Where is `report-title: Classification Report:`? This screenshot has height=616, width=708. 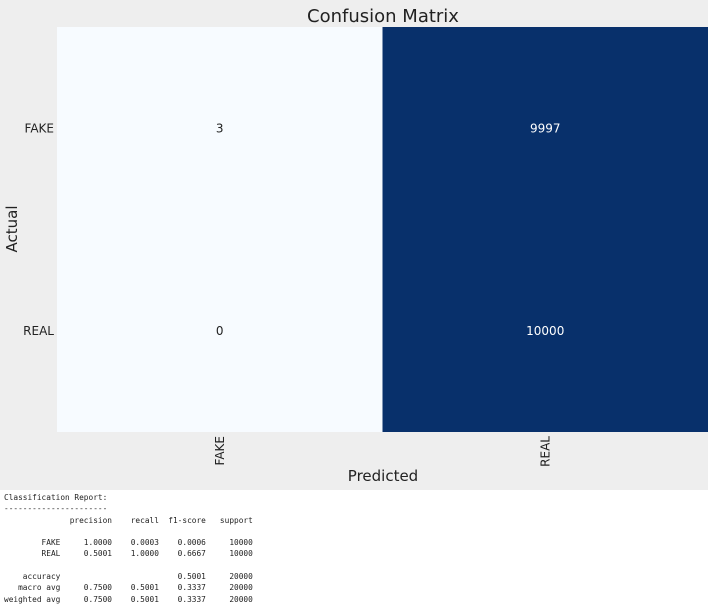
report-title: Classification Report: is located at coordinates (56, 497).